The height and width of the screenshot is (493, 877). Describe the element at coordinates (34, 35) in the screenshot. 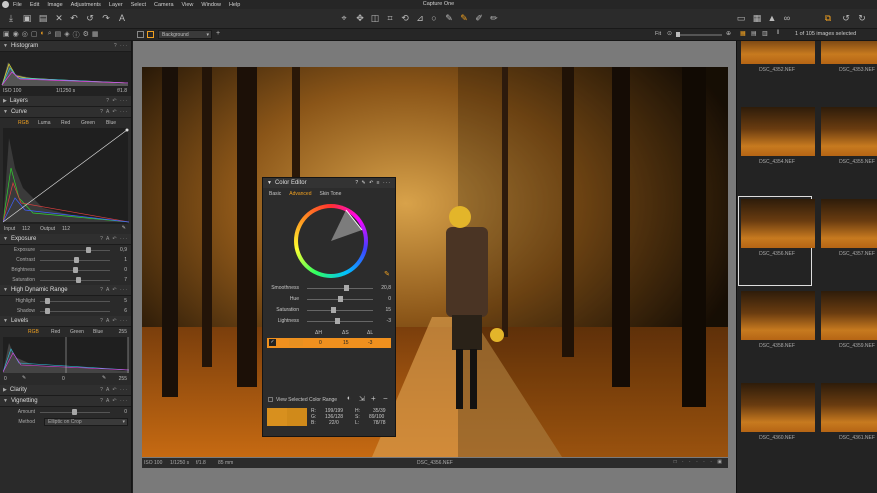

I see `composition-tab-icon: ▢` at that location.